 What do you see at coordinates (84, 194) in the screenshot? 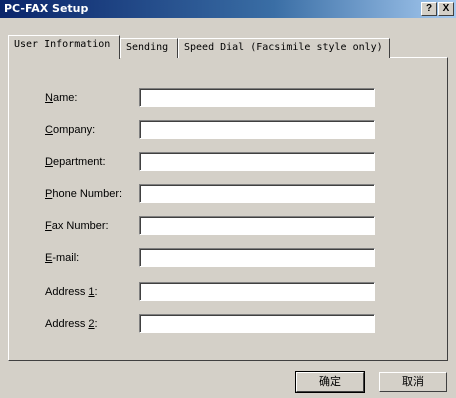
I see `phone-number-label: Phone Number:` at bounding box center [84, 194].